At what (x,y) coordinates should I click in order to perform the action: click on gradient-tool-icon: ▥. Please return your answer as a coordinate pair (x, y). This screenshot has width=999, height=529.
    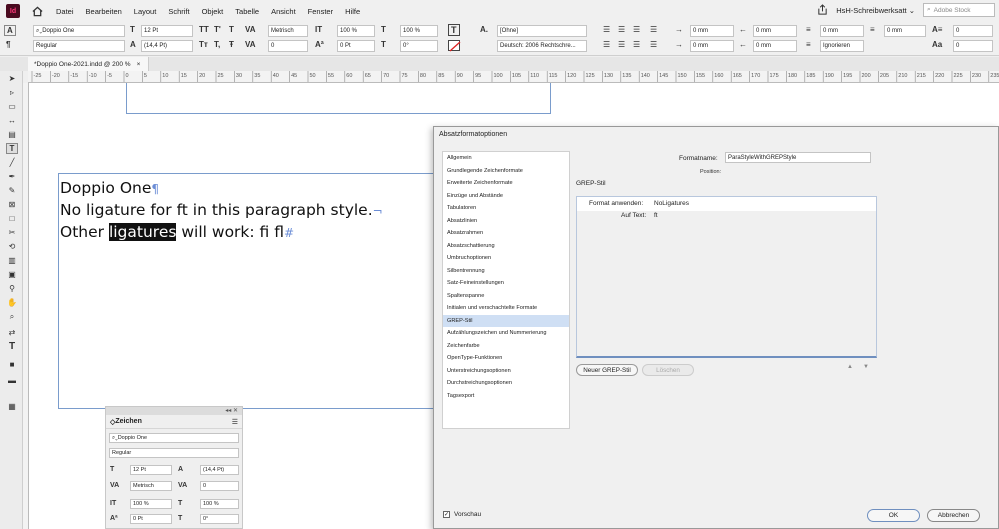
    Looking at the image, I should click on (12, 260).